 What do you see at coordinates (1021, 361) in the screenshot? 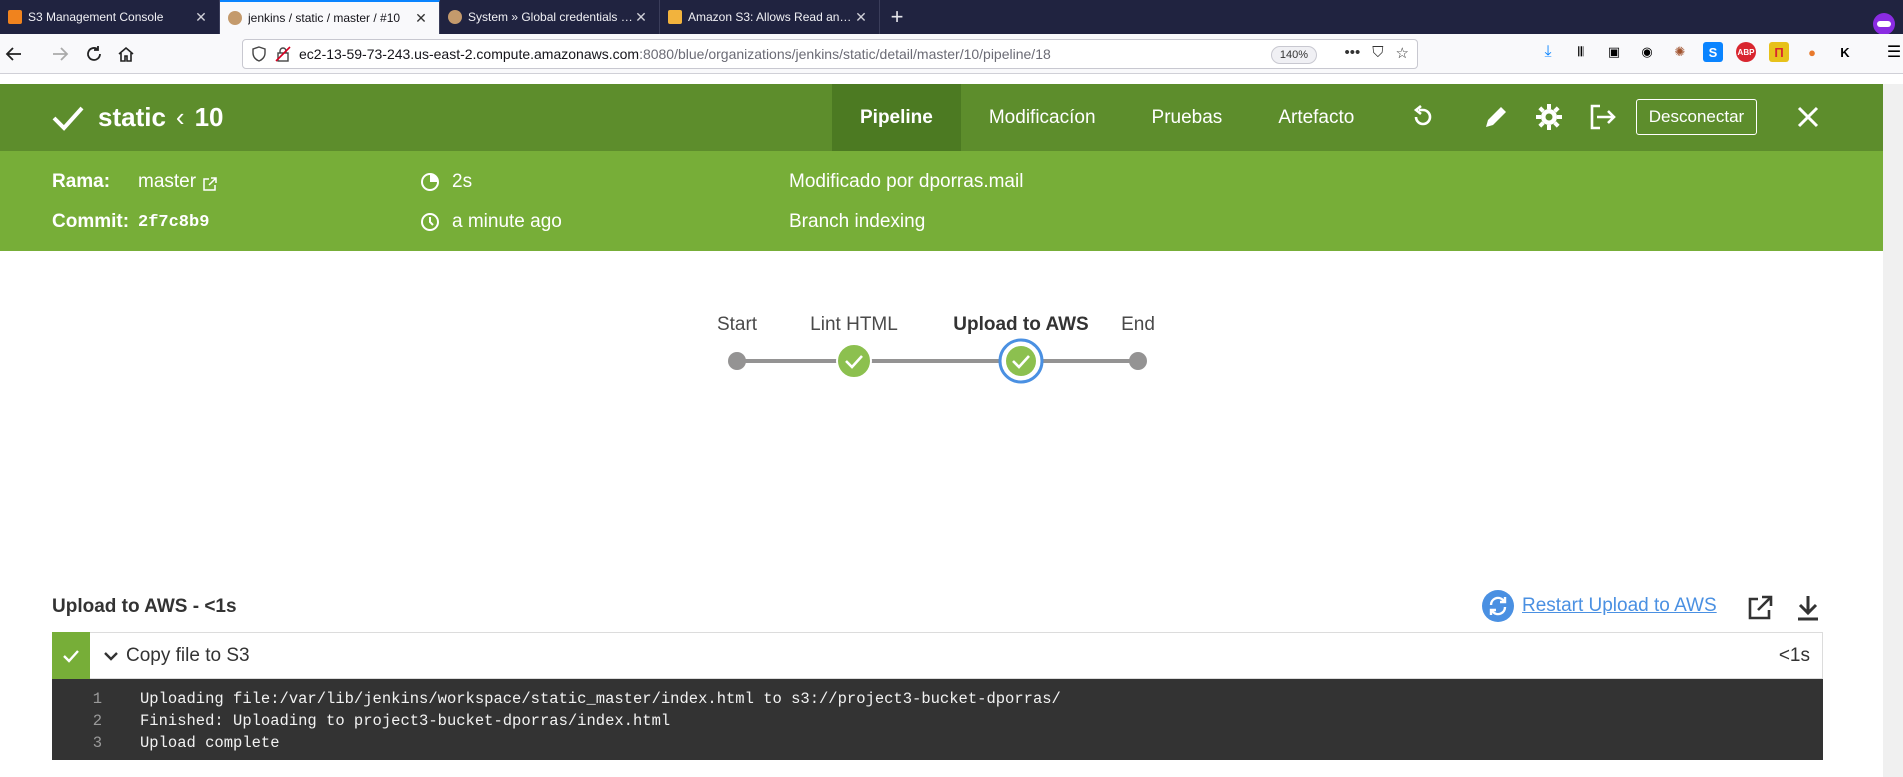
I see `upload-to-aws-node` at bounding box center [1021, 361].